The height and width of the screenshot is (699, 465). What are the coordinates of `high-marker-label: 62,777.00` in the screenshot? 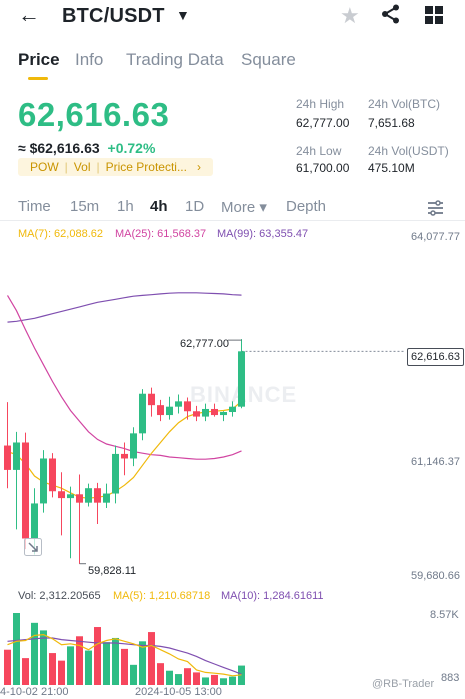 It's located at (204, 344).